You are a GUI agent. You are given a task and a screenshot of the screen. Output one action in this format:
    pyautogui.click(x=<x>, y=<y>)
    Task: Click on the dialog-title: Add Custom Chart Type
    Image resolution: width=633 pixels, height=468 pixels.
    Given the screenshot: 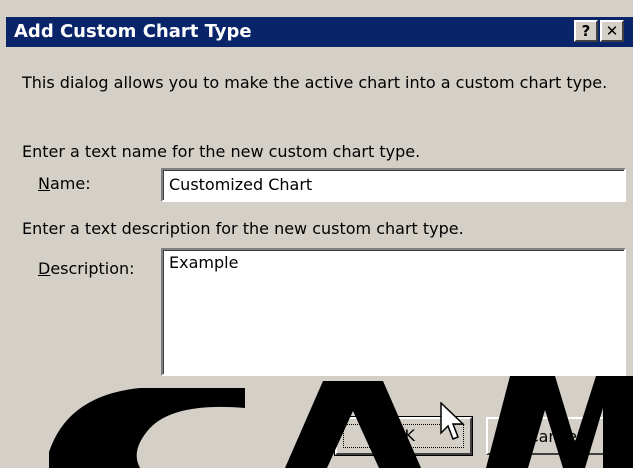 What is the action you would take?
    pyautogui.click(x=133, y=31)
    